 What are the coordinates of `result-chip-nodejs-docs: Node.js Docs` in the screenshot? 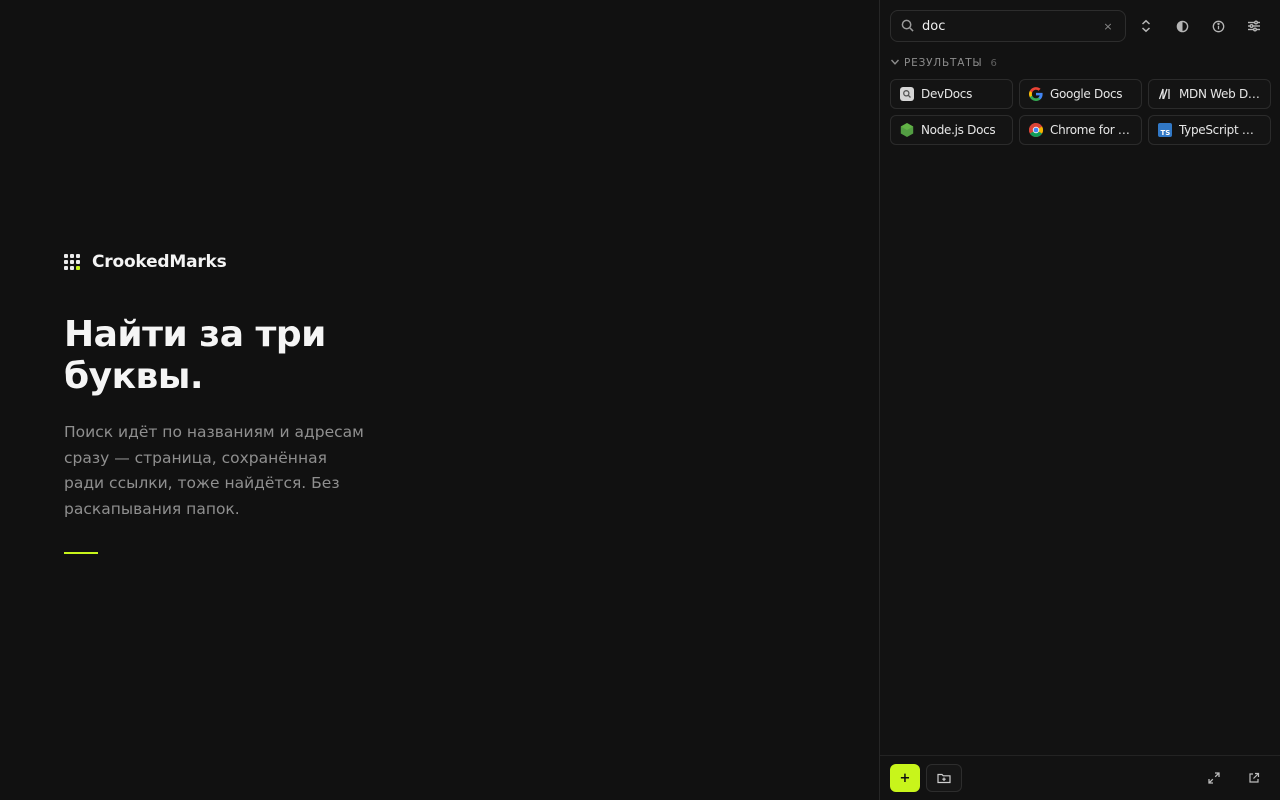 It's located at (951, 130).